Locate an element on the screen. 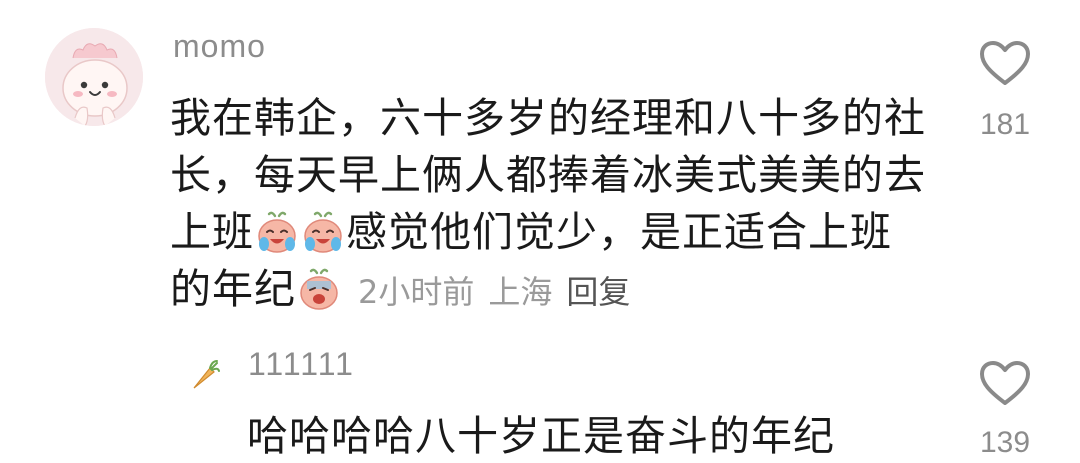  comment-location: 上海 is located at coordinates (520, 292).